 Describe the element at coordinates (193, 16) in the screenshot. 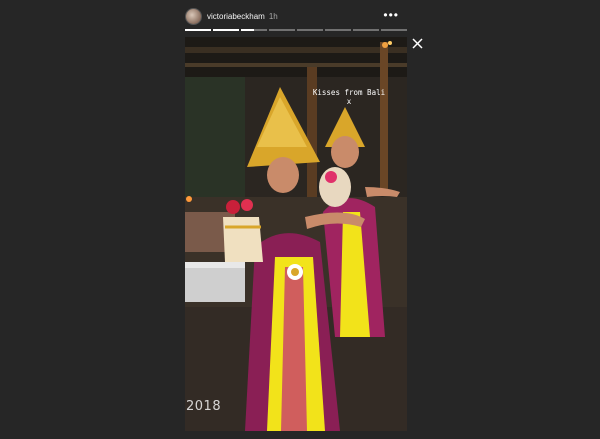

I see `avatar` at that location.